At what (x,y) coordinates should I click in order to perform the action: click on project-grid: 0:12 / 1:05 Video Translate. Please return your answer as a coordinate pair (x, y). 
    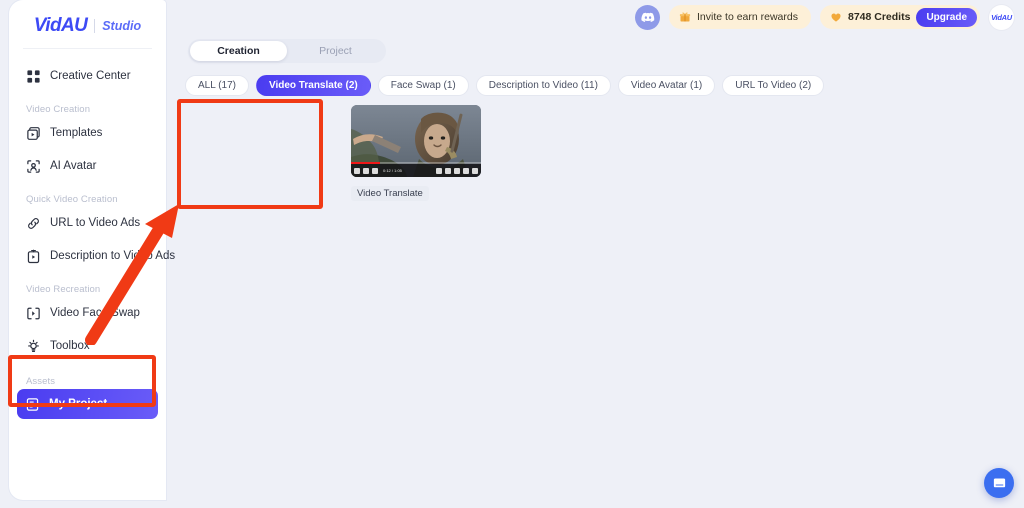
    Looking at the image, I should click on (416, 153).